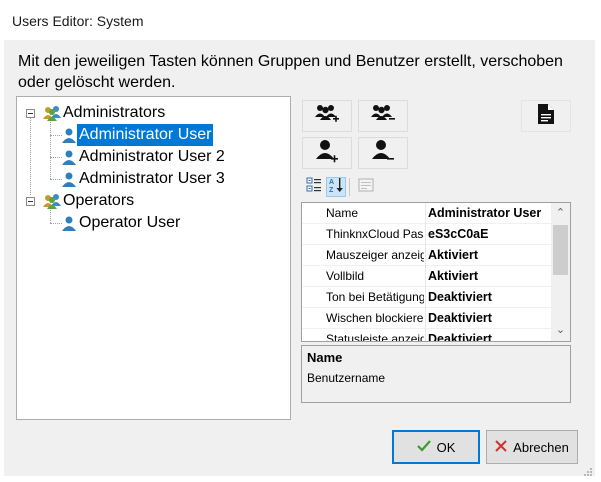 The image size is (601, 482). Describe the element at coordinates (145, 135) in the screenshot. I see `tree-user-label: Administrator User` at that location.